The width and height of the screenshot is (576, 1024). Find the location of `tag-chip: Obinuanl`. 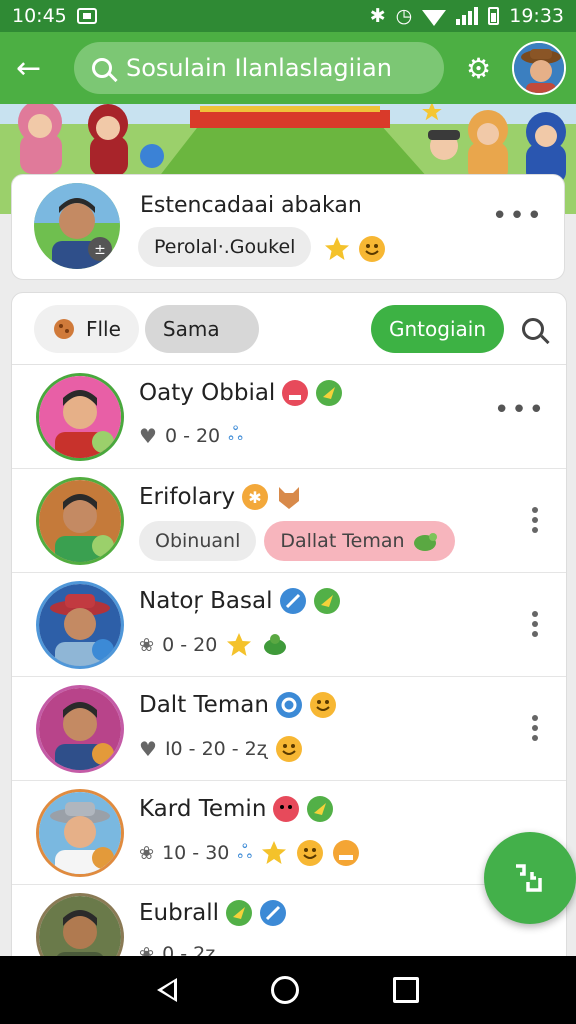

tag-chip: Obinuanl is located at coordinates (198, 541).